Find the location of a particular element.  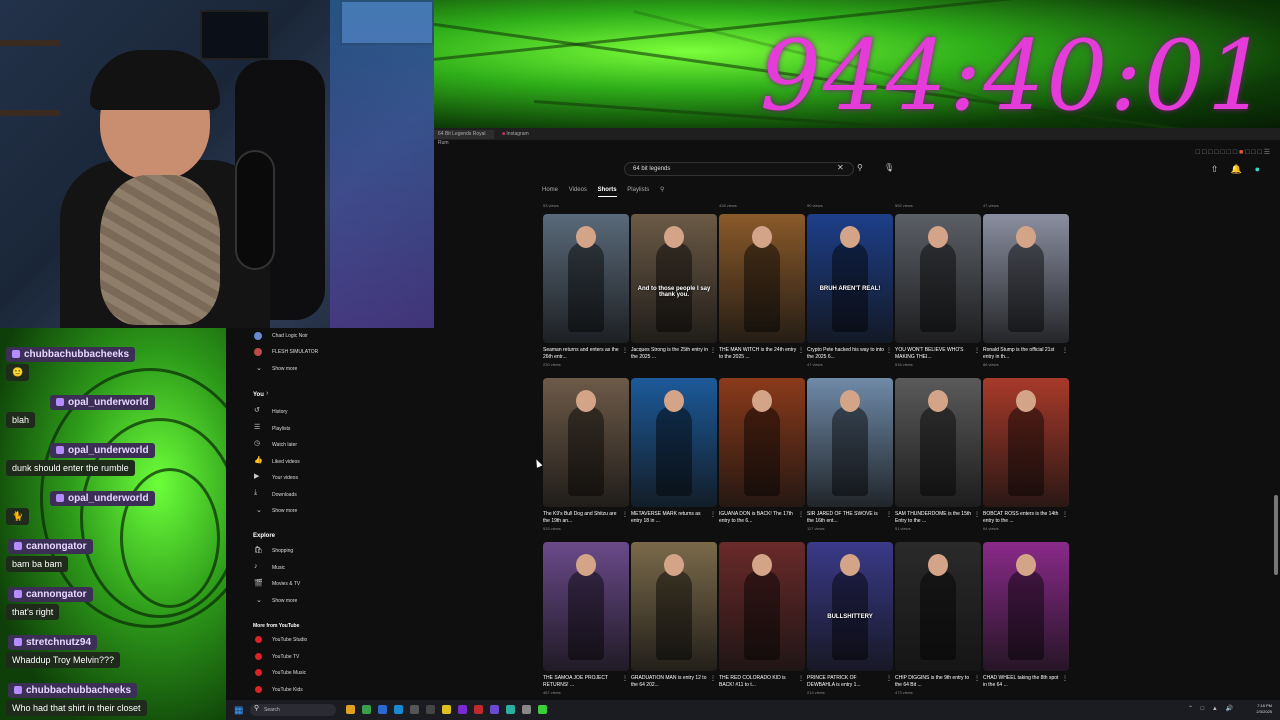

system-tray: ⌃ □ ▲ 🔊 is located at coordinates (1212, 708).